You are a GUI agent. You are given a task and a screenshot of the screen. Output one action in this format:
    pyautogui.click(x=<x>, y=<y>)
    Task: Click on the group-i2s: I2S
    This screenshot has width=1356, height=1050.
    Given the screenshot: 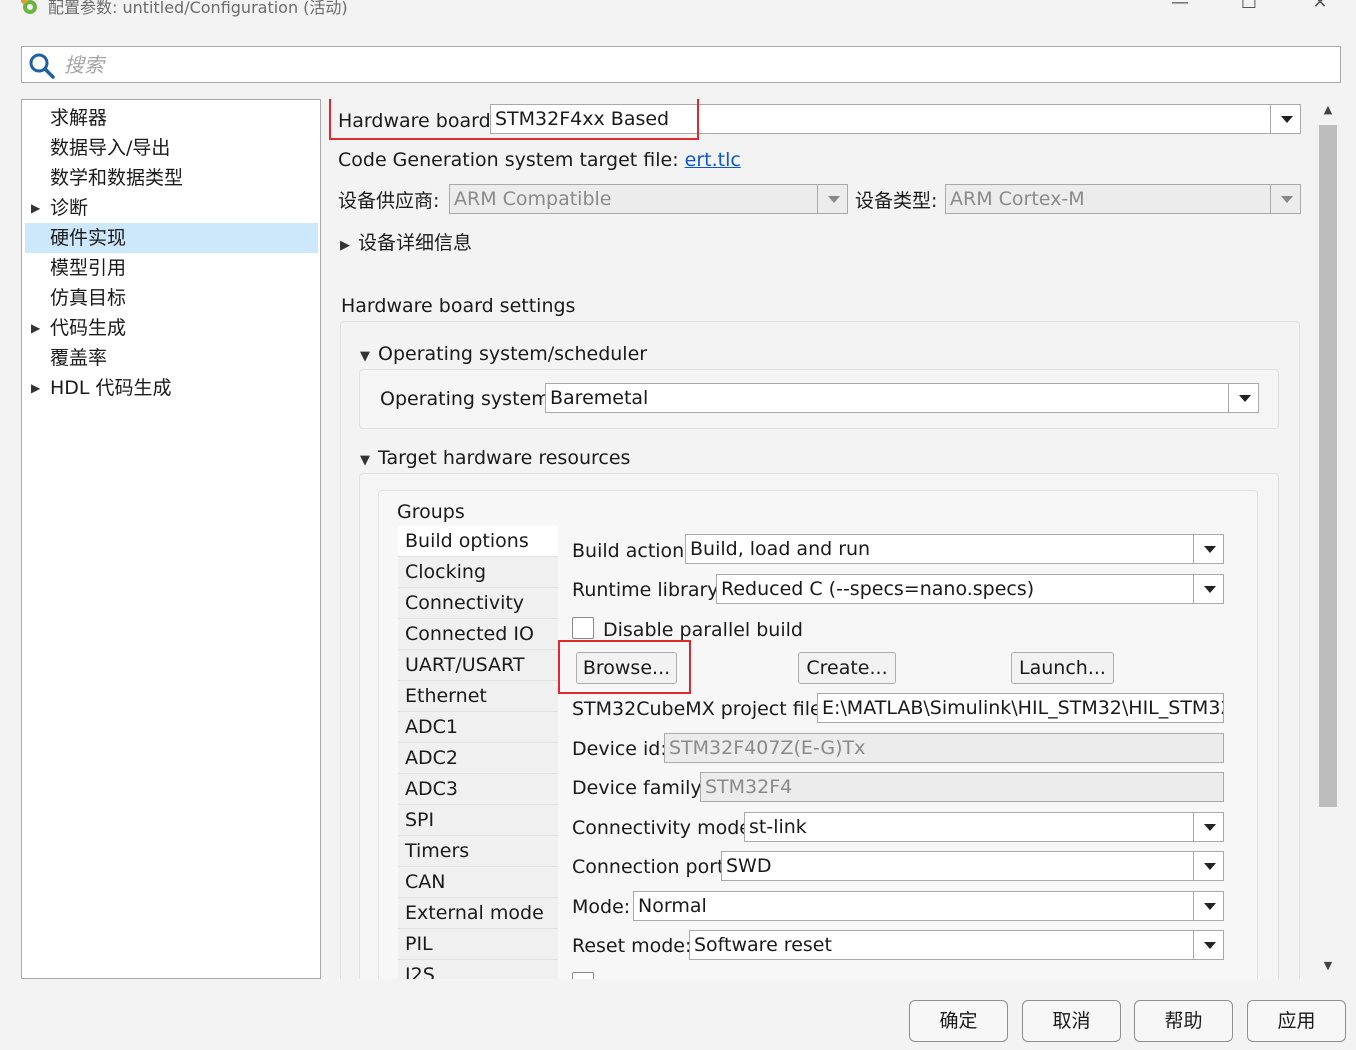 What is the action you would take?
    pyautogui.click(x=478, y=969)
    